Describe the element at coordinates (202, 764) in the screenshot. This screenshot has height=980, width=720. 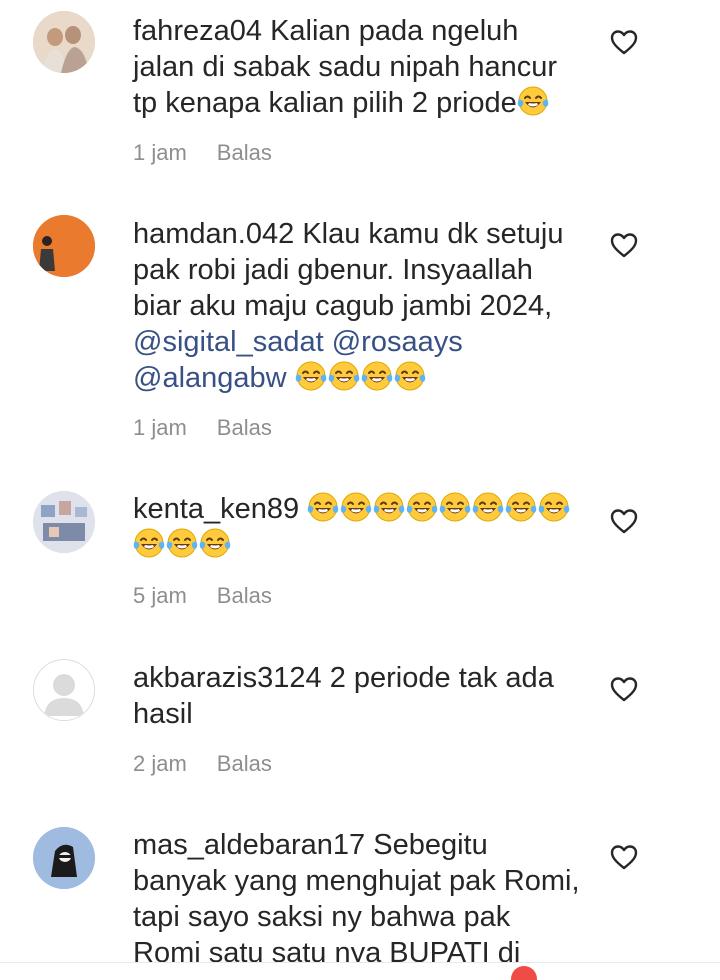
I see `comment-meta: 2 jam Balas` at that location.